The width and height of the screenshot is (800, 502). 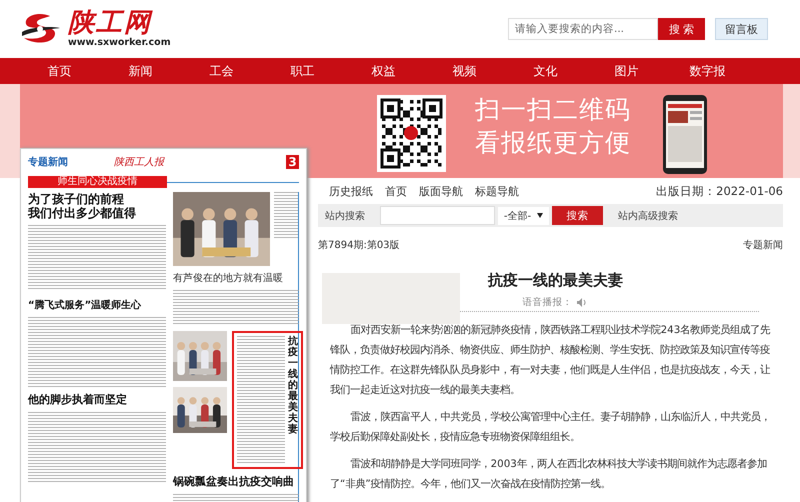 What do you see at coordinates (140, 71) in the screenshot?
I see `nav-link: 新闻` at bounding box center [140, 71].